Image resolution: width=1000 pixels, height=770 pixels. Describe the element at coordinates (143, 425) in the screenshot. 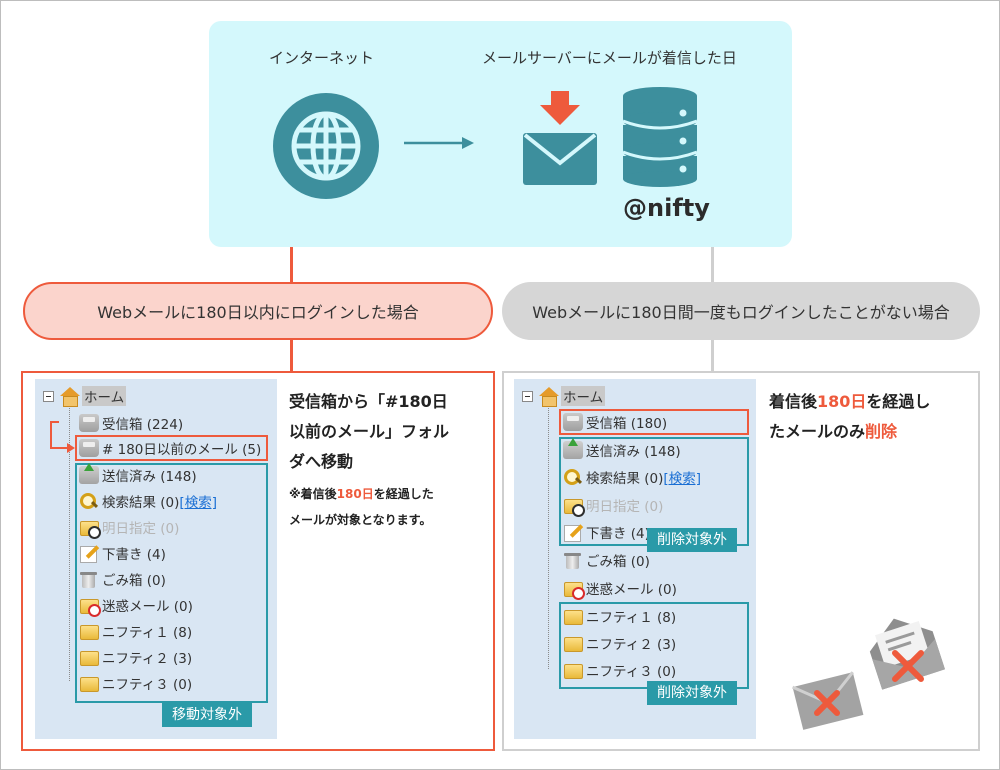

I see `tree-inbox-label: 受信箱 (224)` at that location.